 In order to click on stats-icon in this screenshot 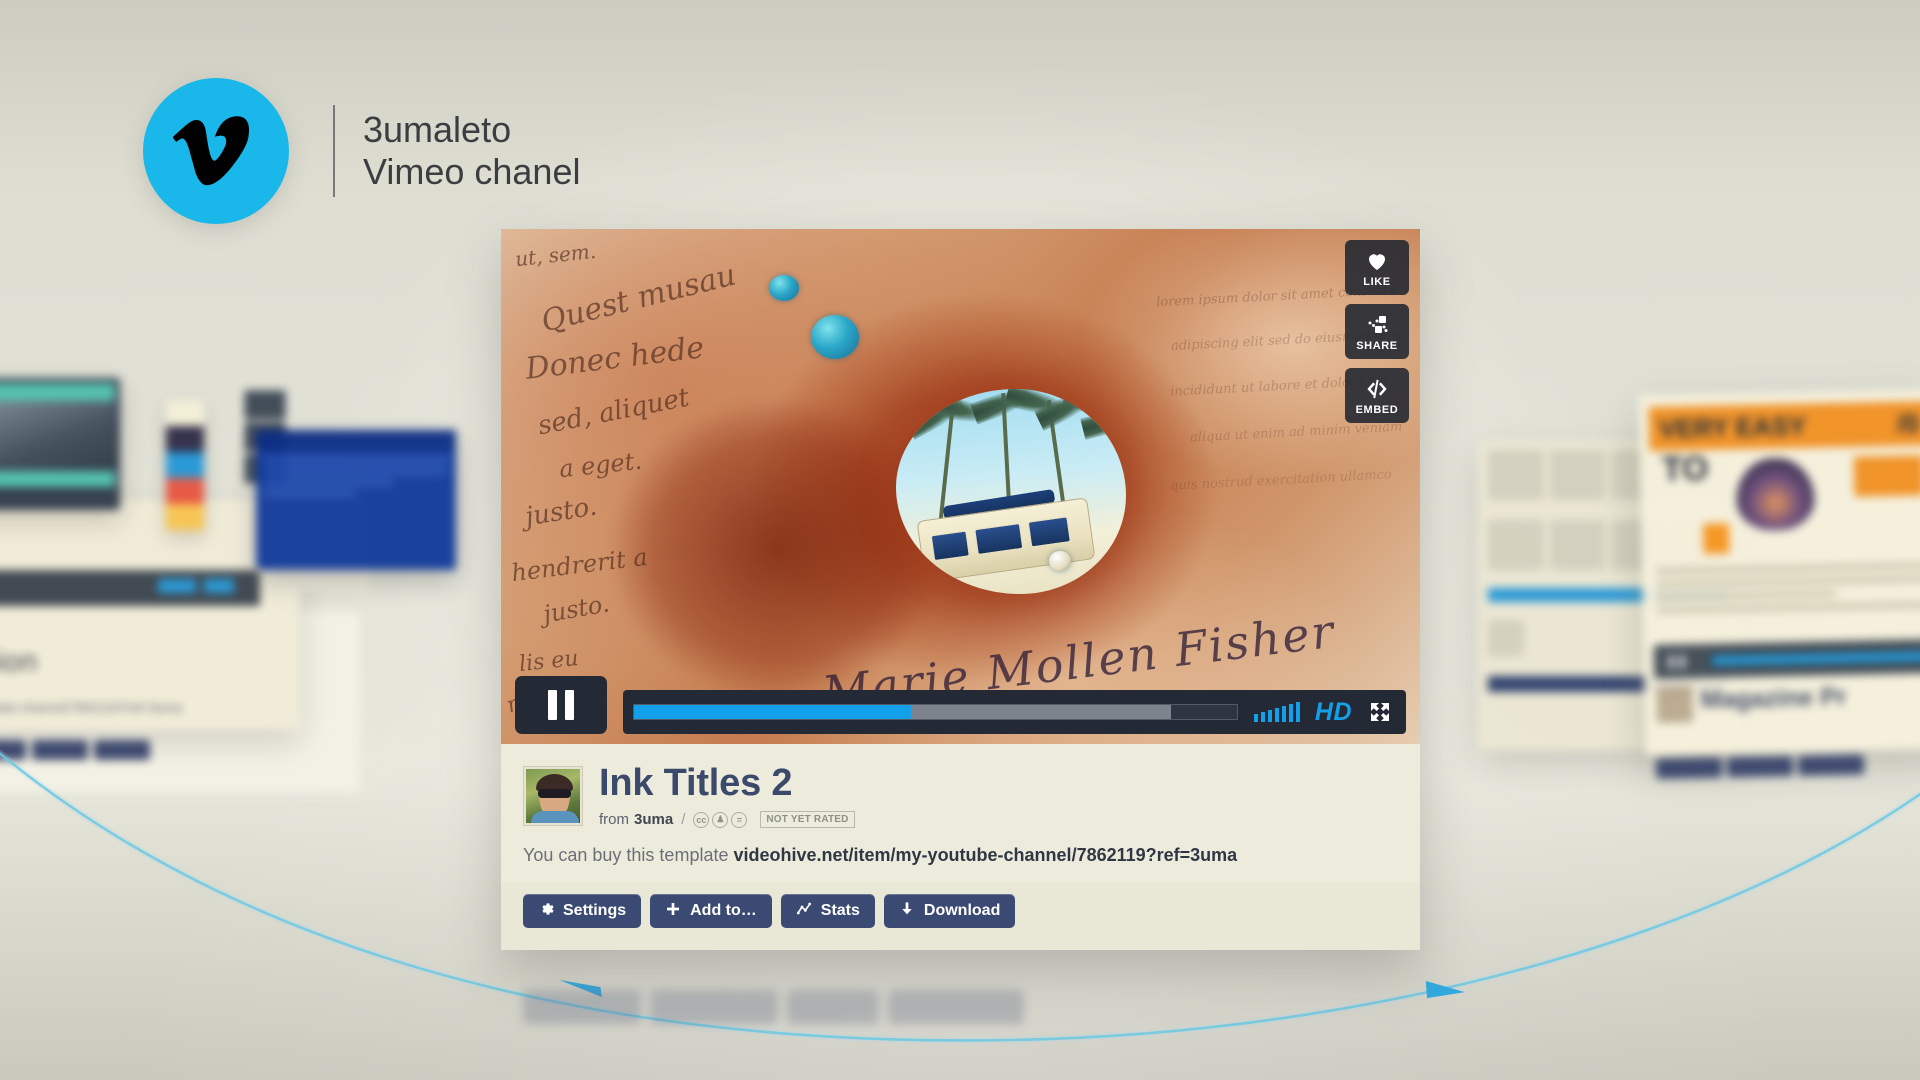, I will do `click(804, 911)`.